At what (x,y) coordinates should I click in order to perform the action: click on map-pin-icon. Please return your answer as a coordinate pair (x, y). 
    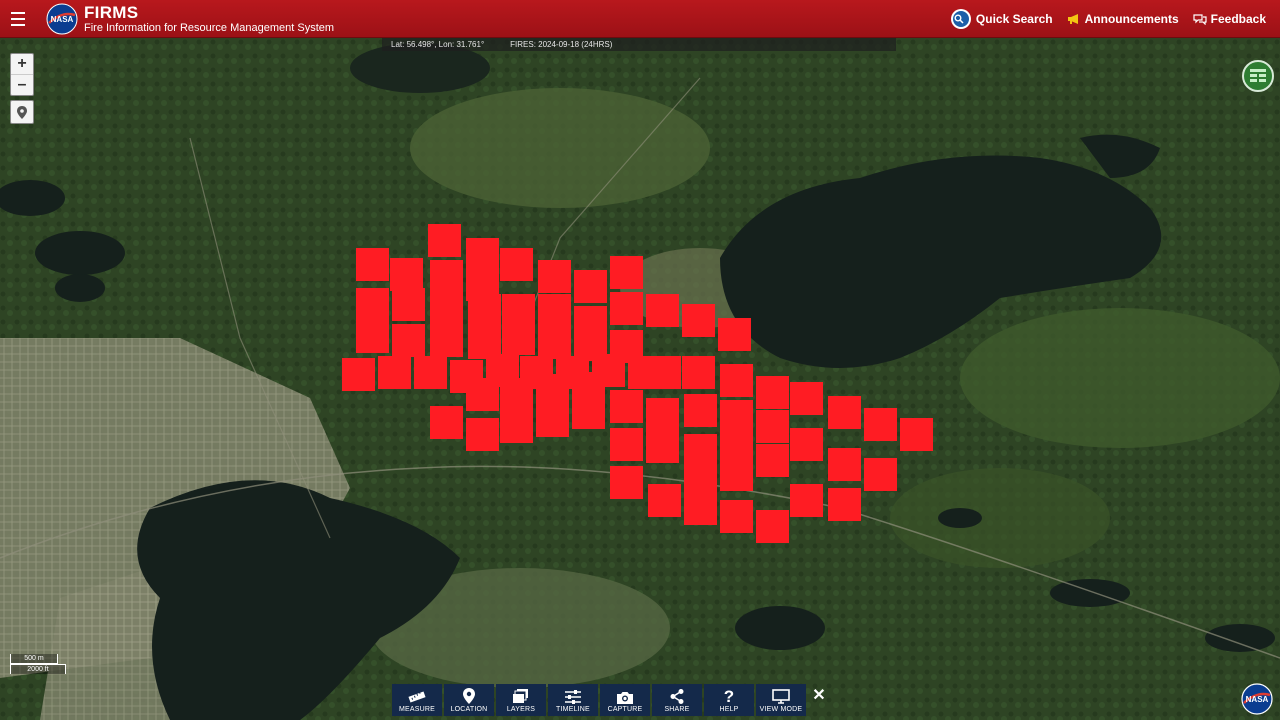
    Looking at the image, I should click on (22, 112).